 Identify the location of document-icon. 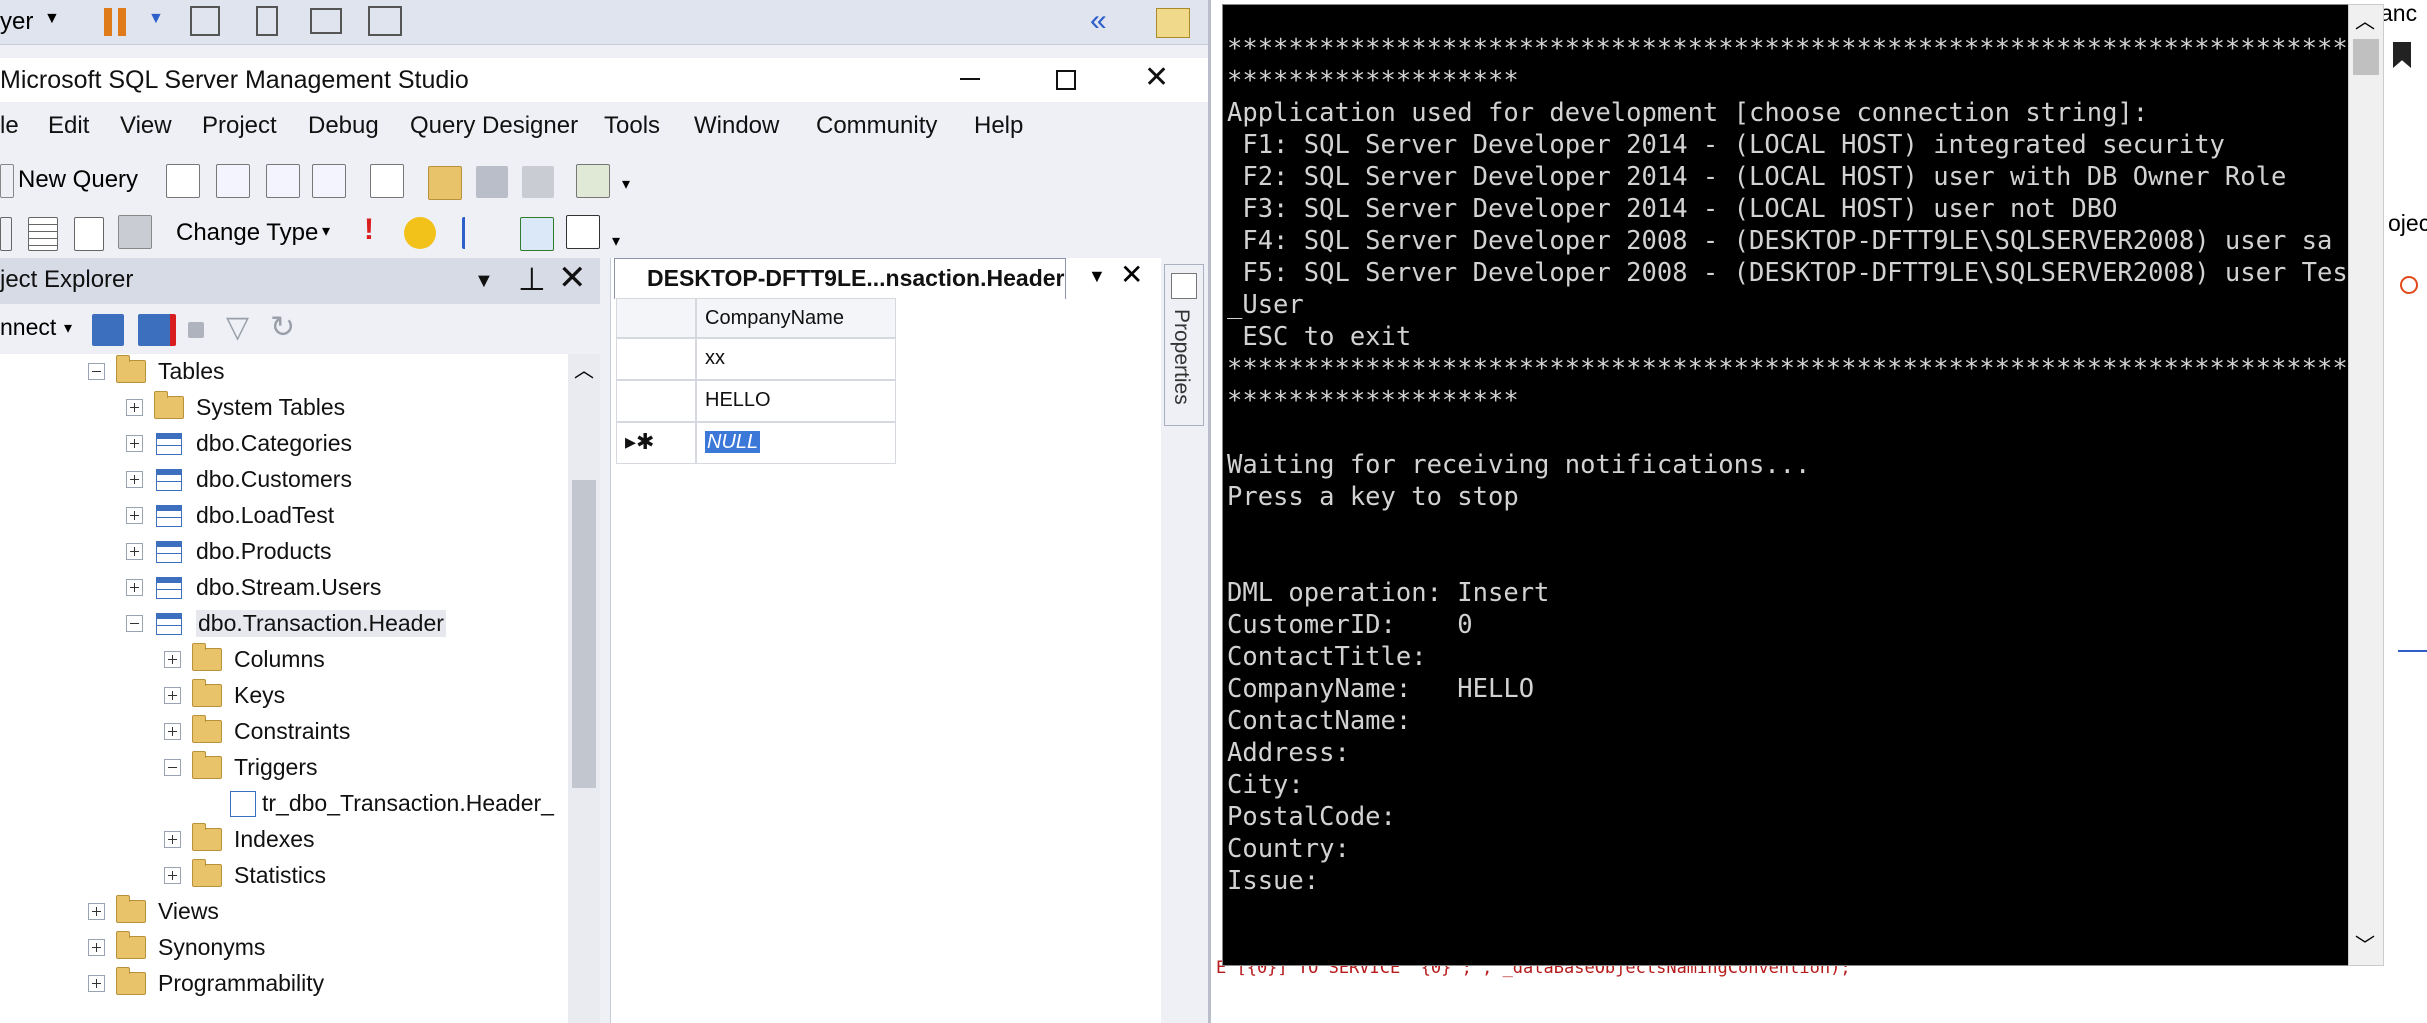
(387, 181).